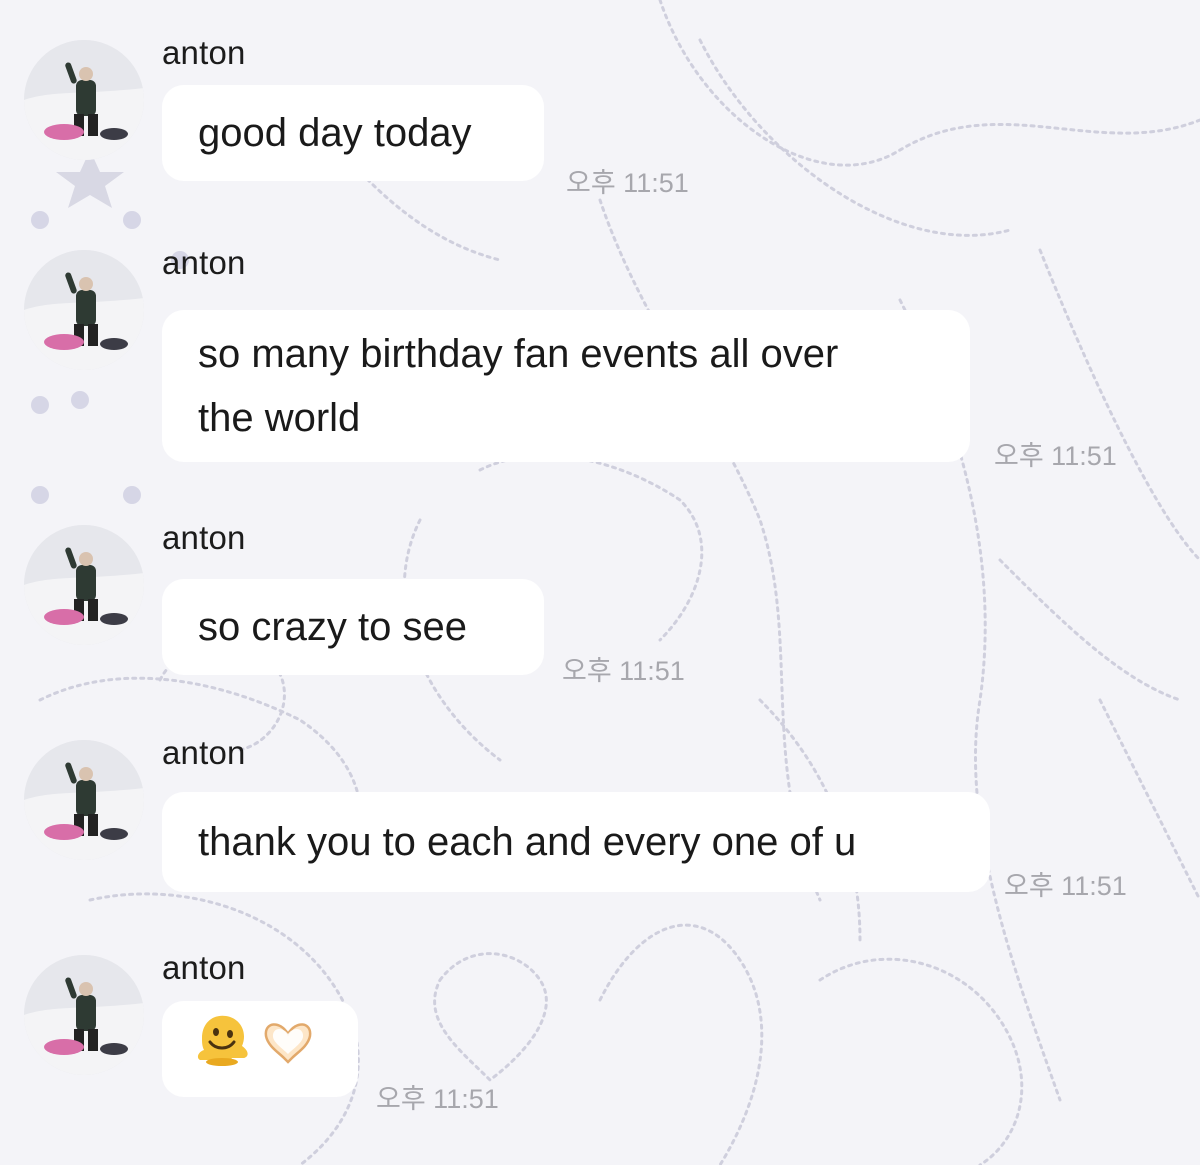 The height and width of the screenshot is (1165, 1200). I want to click on melting-face-emoji, so click(222, 1049).